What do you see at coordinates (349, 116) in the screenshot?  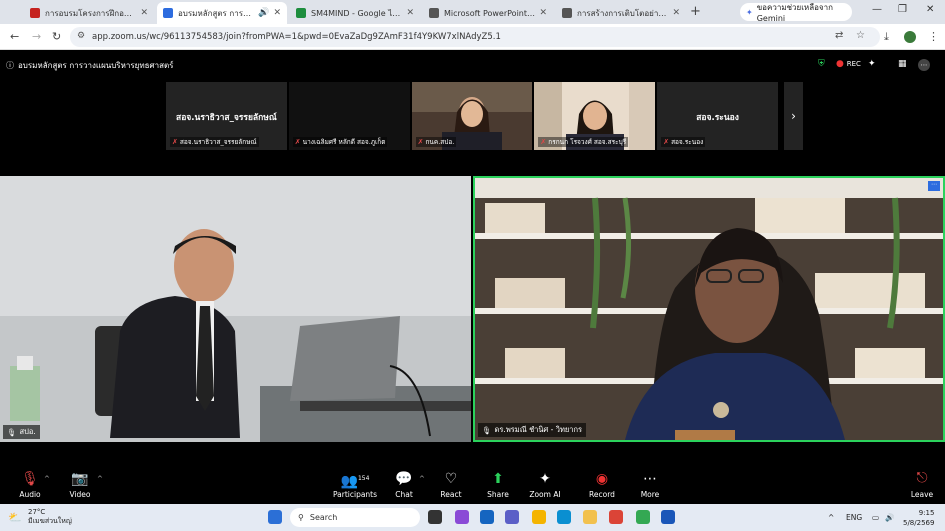 I see `participant-tile: ✗ นางเฉลิมศรี หลักดี สอจ.ภูเก็ต` at bounding box center [349, 116].